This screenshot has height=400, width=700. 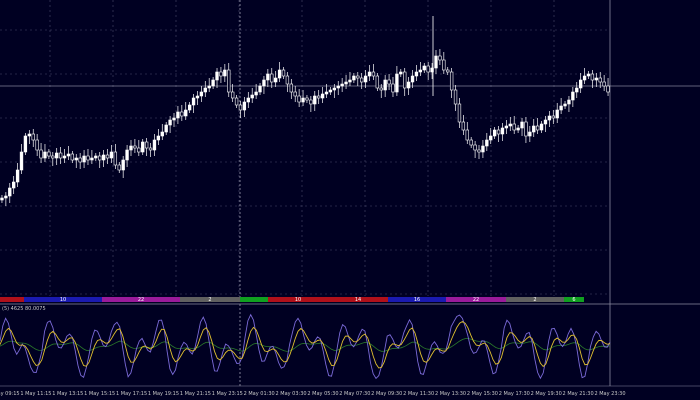 What do you see at coordinates (358, 300) in the screenshot?
I see `session-segment-label: 14` at bounding box center [358, 300].